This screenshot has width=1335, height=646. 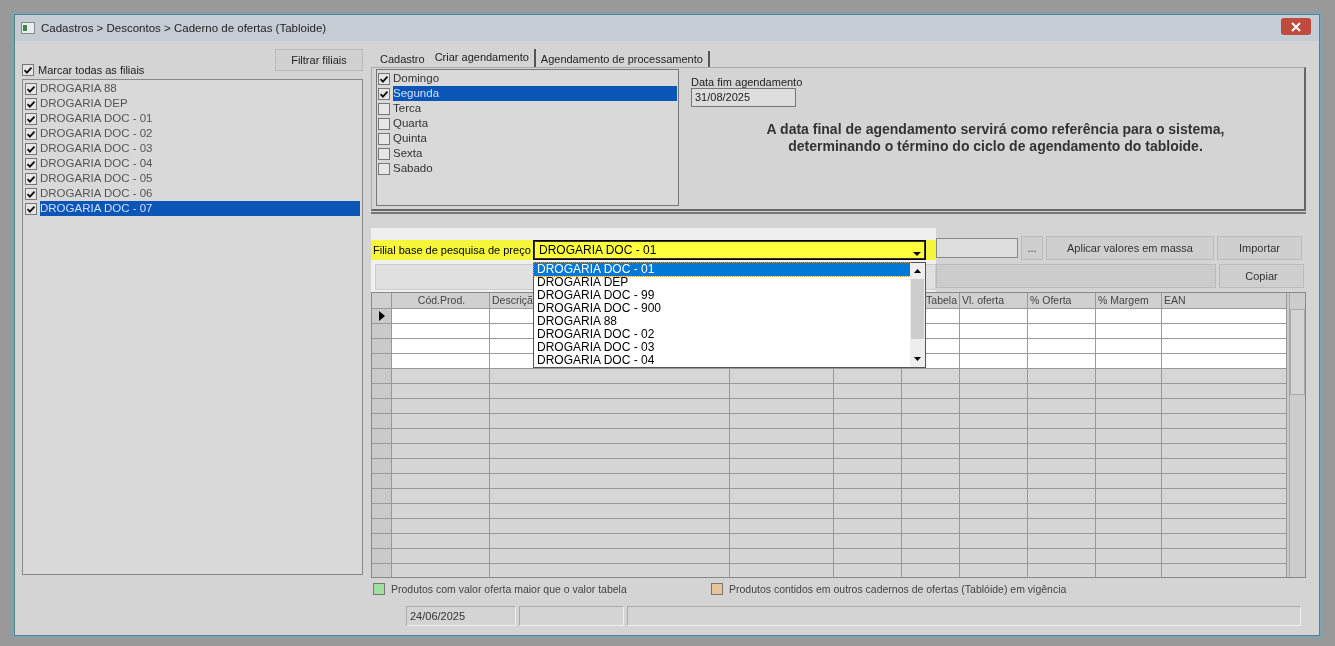 What do you see at coordinates (535, 78) in the screenshot?
I see `weekday-item: Domingo` at bounding box center [535, 78].